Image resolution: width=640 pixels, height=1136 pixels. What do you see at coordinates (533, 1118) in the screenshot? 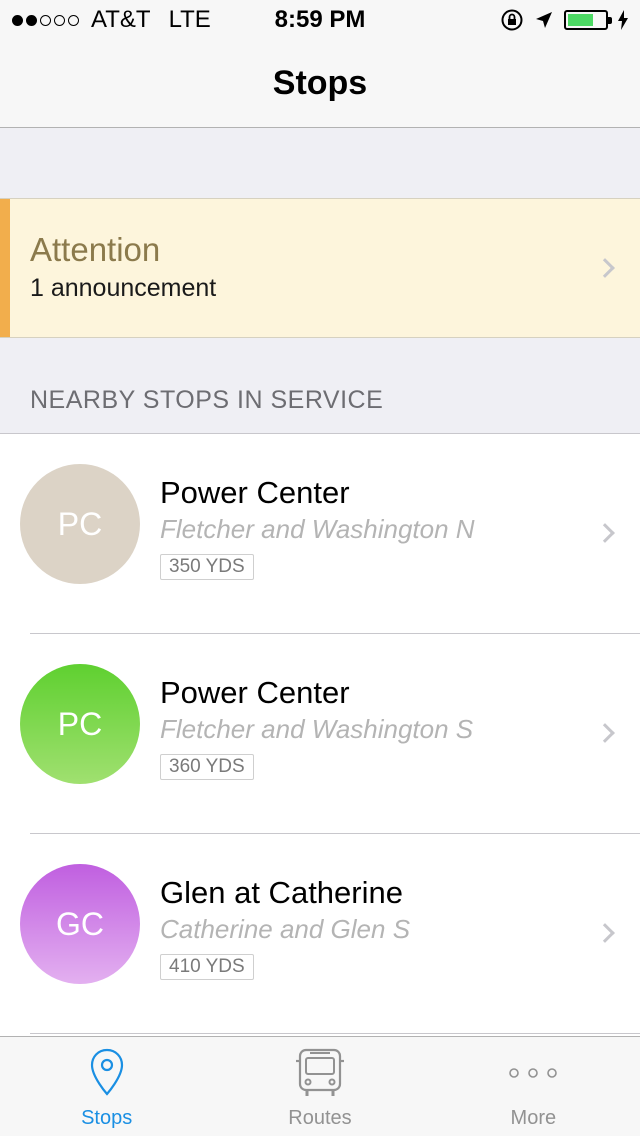
I see `tab-label: More` at bounding box center [533, 1118].